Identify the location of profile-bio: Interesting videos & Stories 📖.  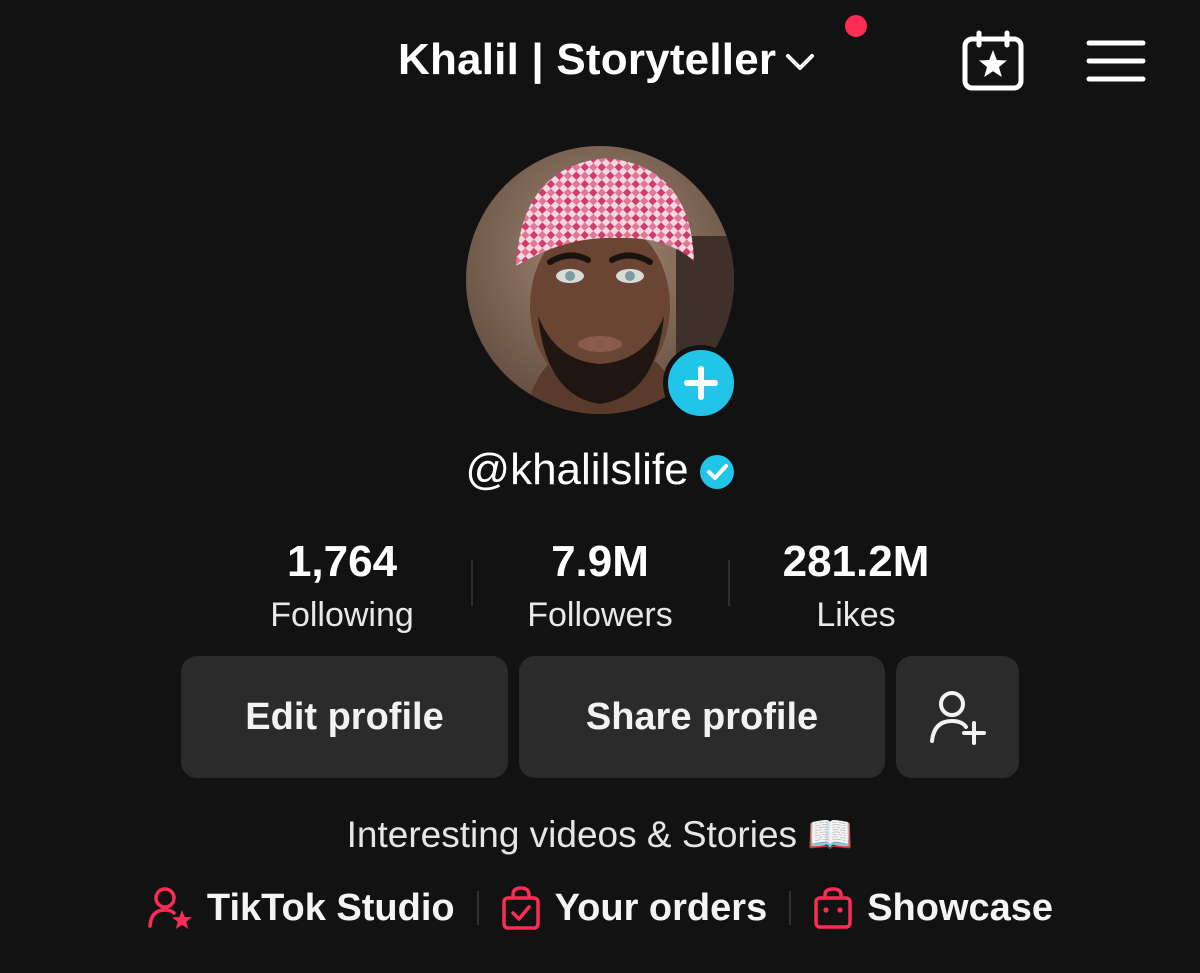
(600, 834).